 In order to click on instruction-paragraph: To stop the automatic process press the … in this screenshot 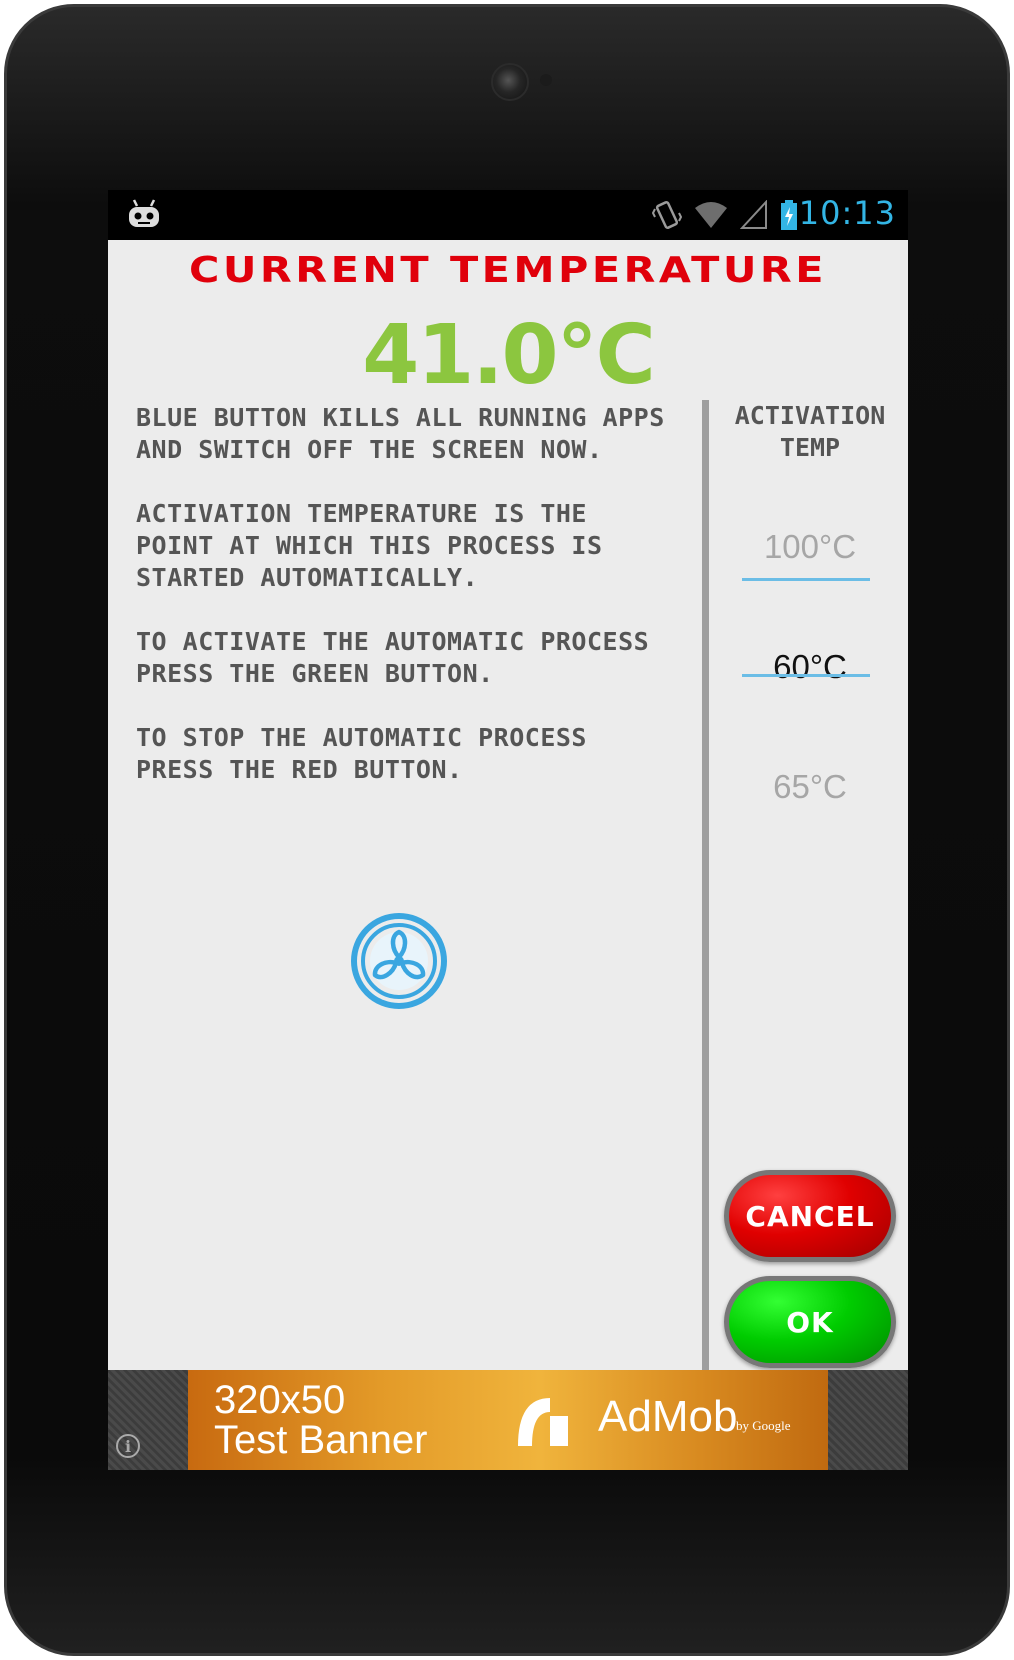, I will do `click(361, 753)`.